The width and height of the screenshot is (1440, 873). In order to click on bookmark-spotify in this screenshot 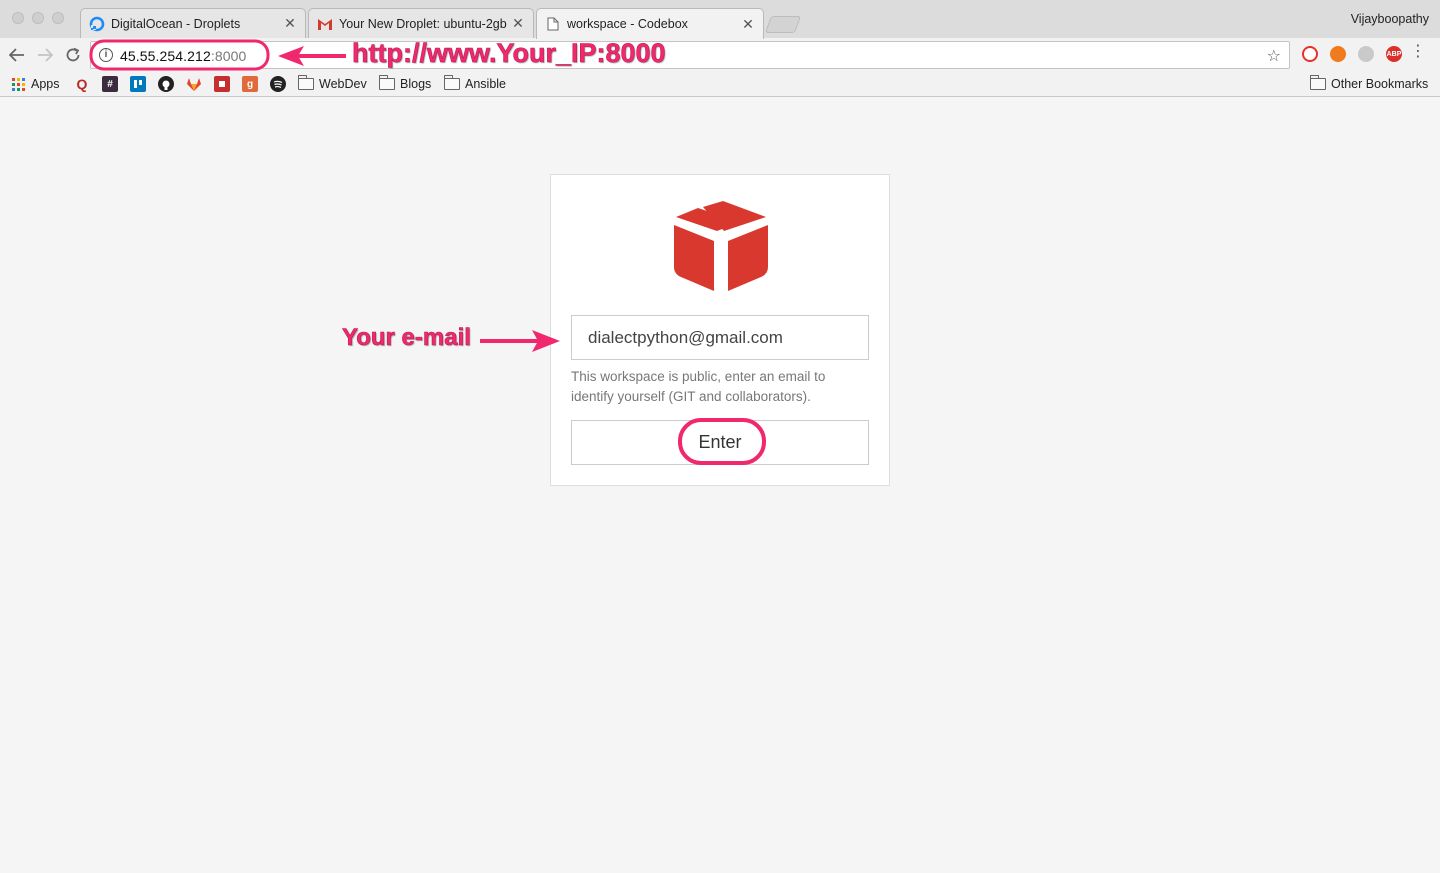, I will do `click(278, 84)`.